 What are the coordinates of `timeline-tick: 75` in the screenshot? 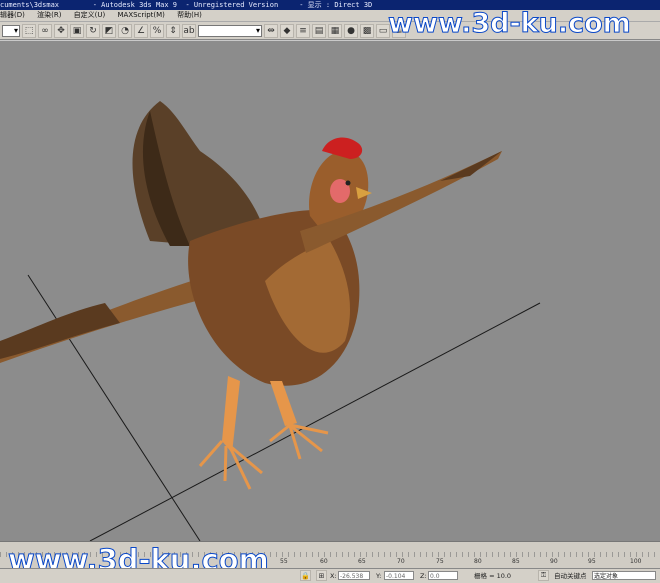 It's located at (440, 561).